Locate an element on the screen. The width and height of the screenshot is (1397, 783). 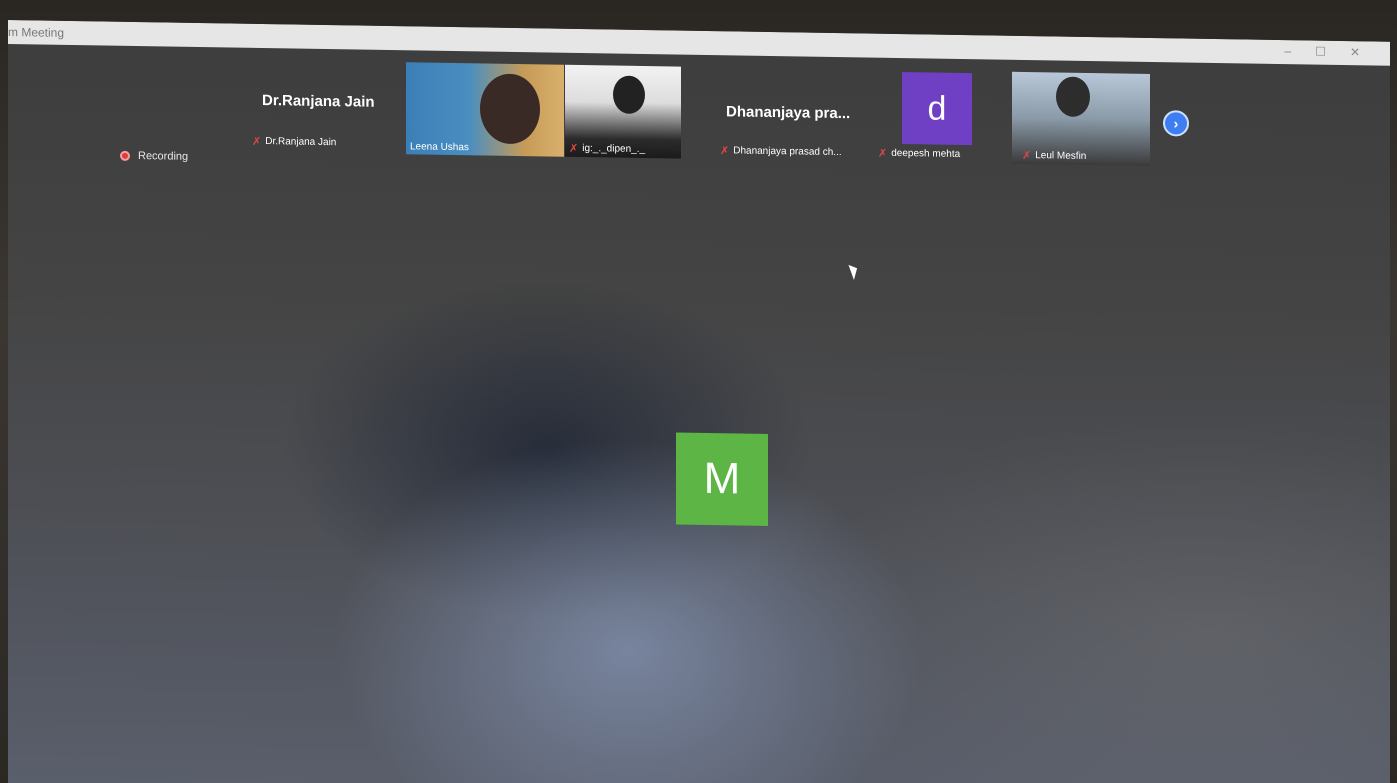
participant-tile: d ✗ deepesh mehta is located at coordinates (926, 117).